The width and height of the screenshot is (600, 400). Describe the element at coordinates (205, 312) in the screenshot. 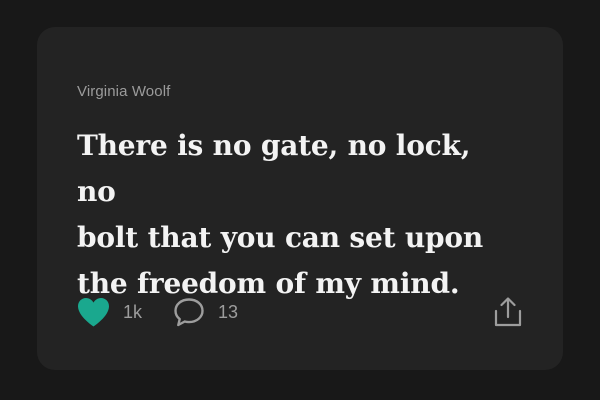

I see `comment-button: 13` at that location.